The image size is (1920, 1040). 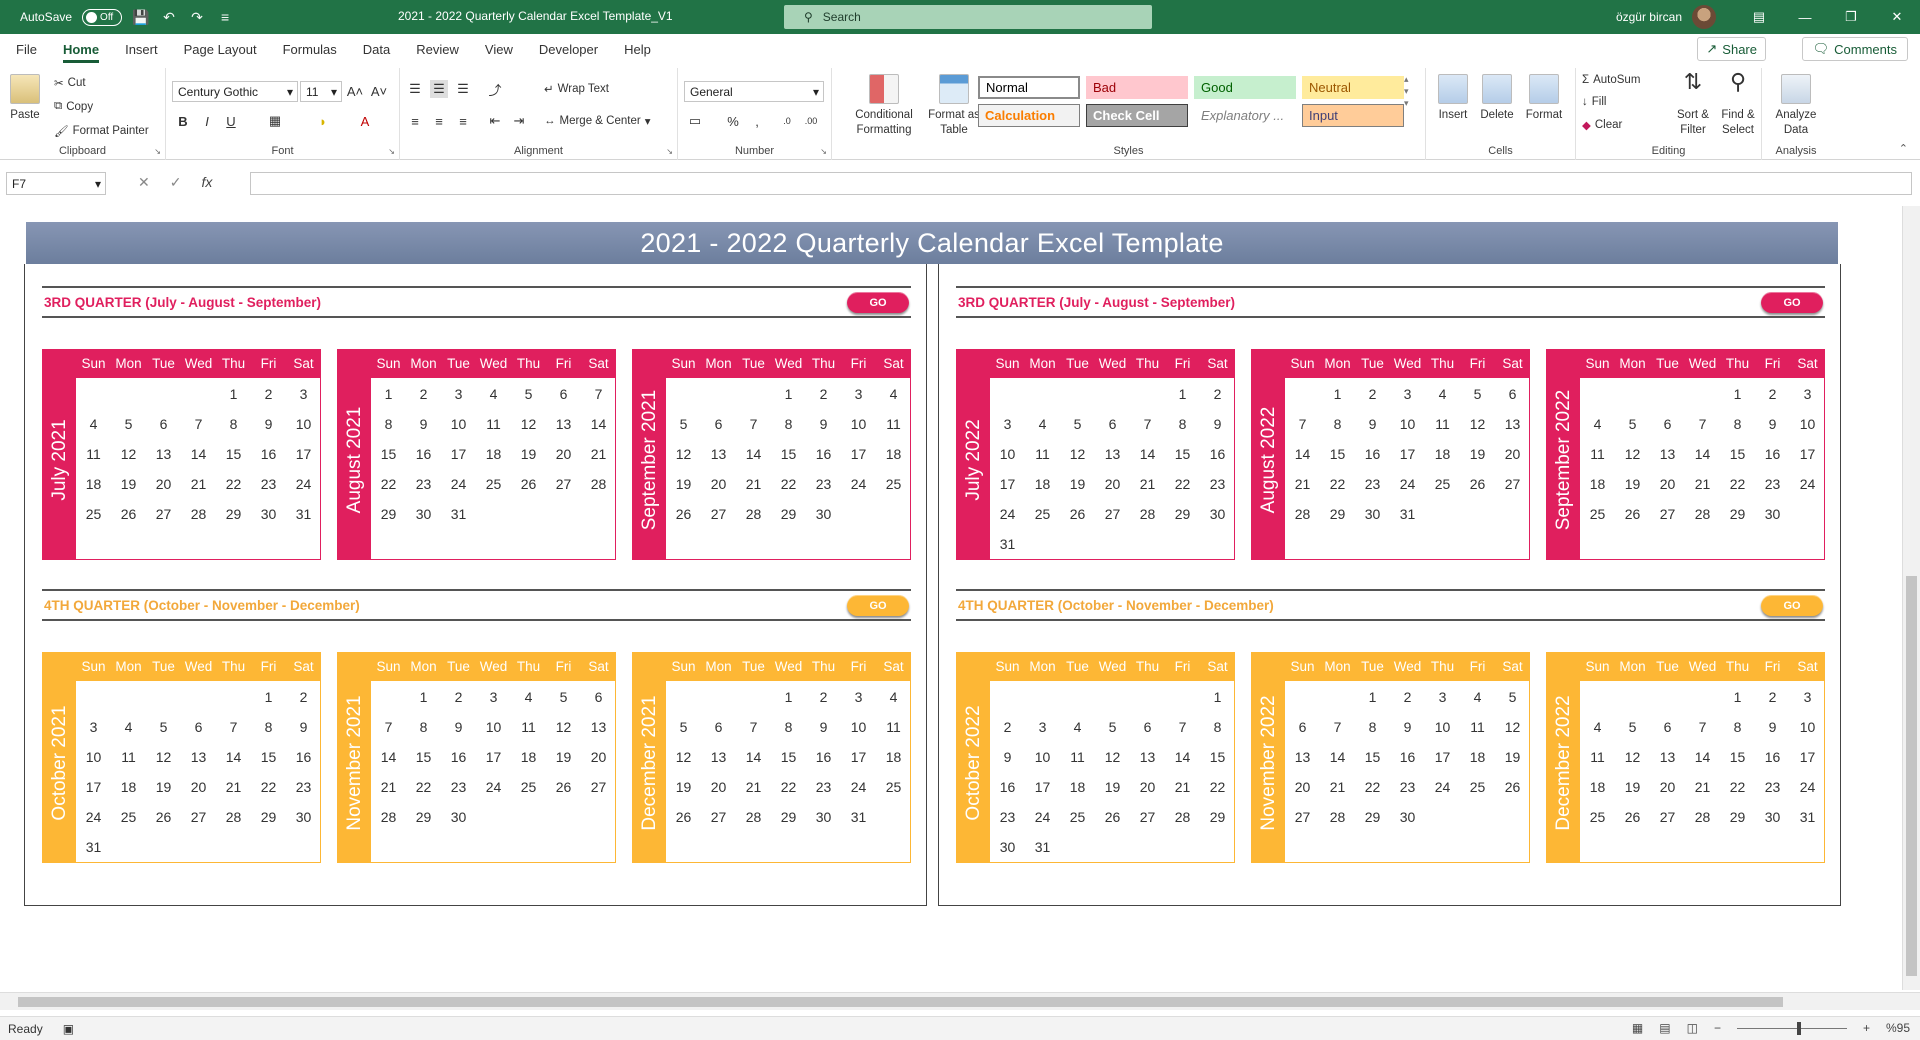 I want to click on copy-button: ⧉ Copy, so click(x=73, y=106).